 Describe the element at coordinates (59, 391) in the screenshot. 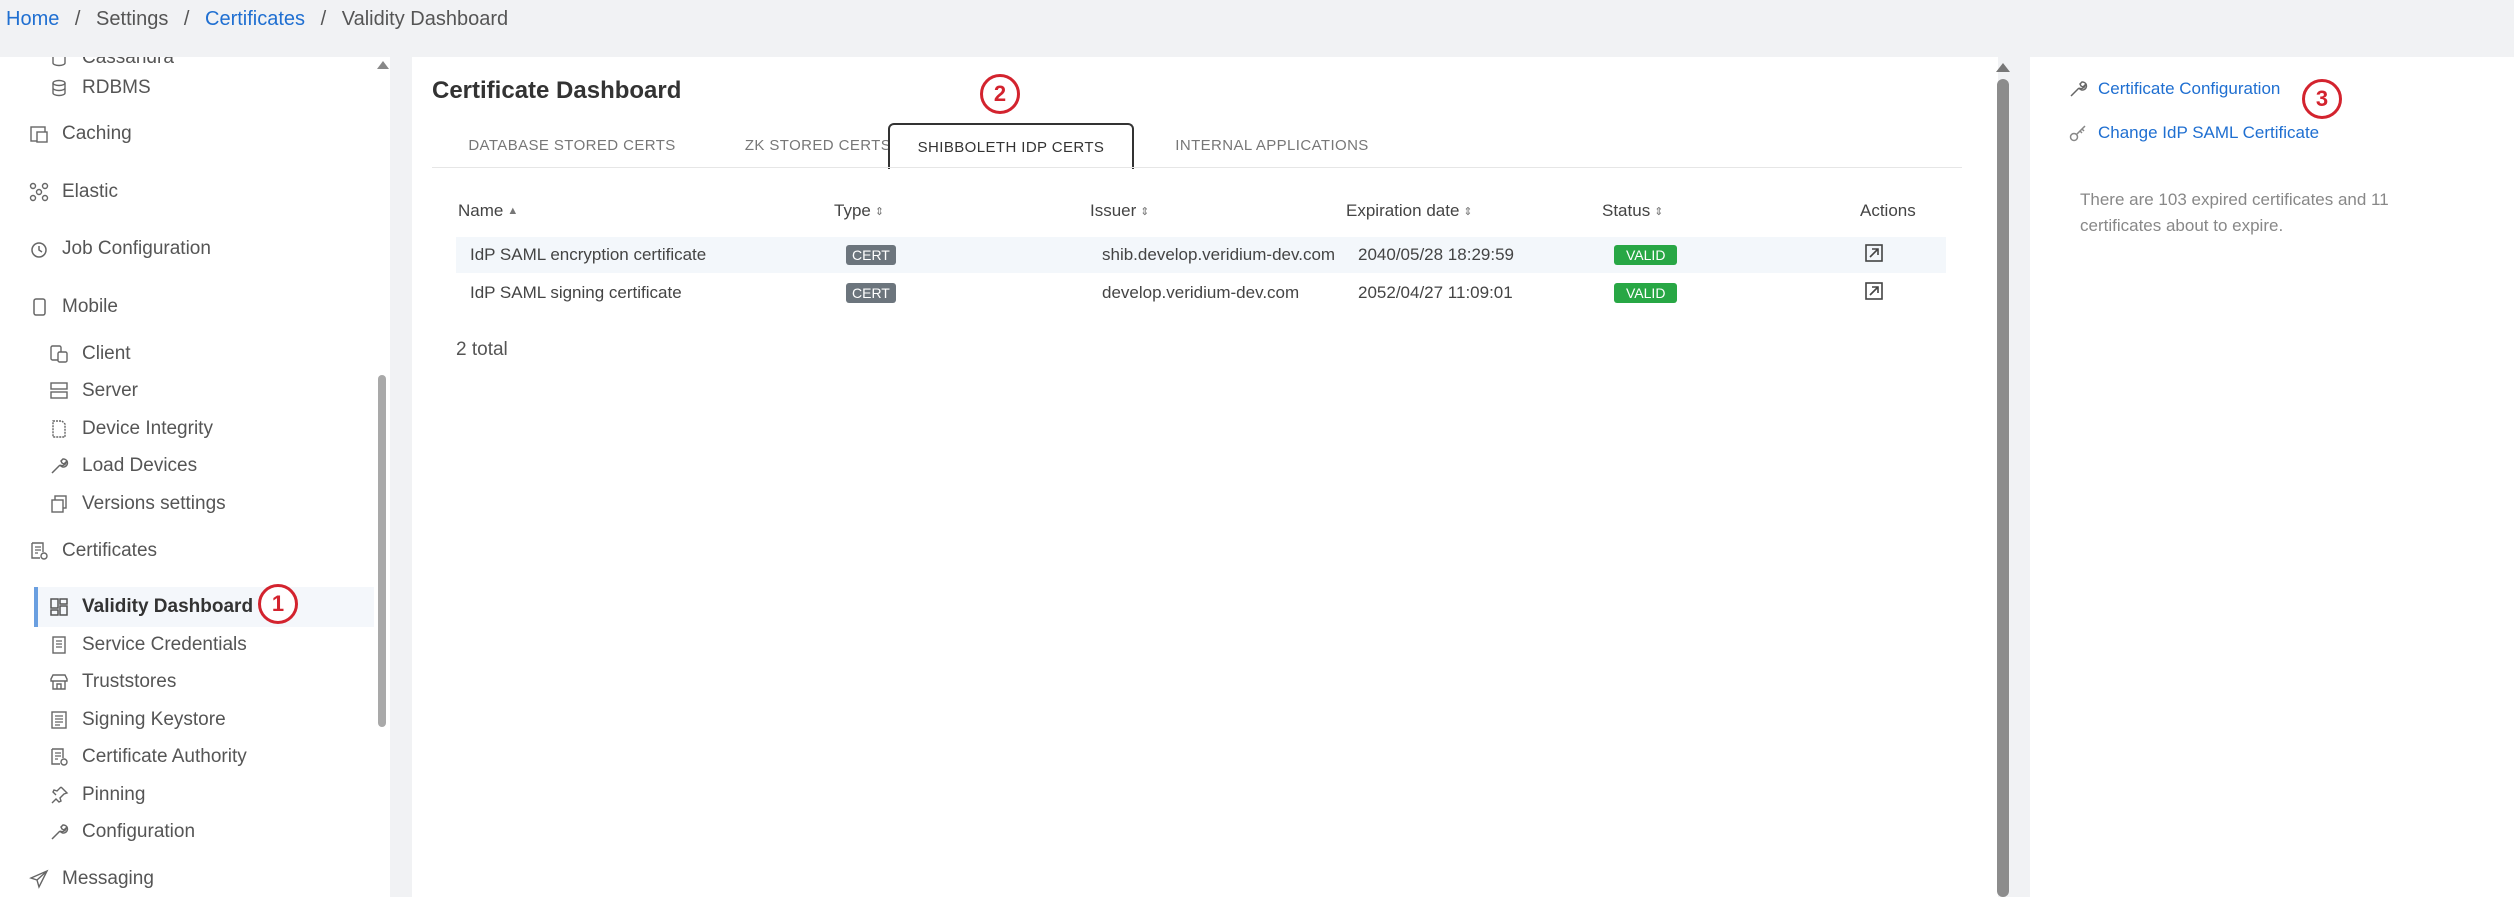

I see `server-icon` at that location.